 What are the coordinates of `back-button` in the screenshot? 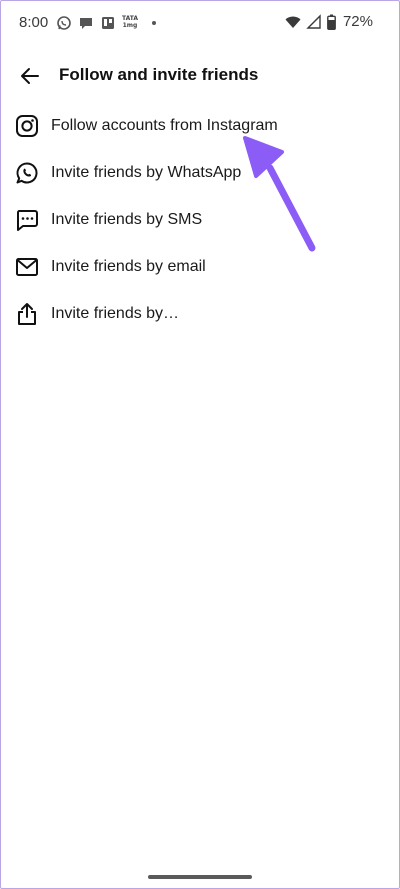 It's located at (30, 76).